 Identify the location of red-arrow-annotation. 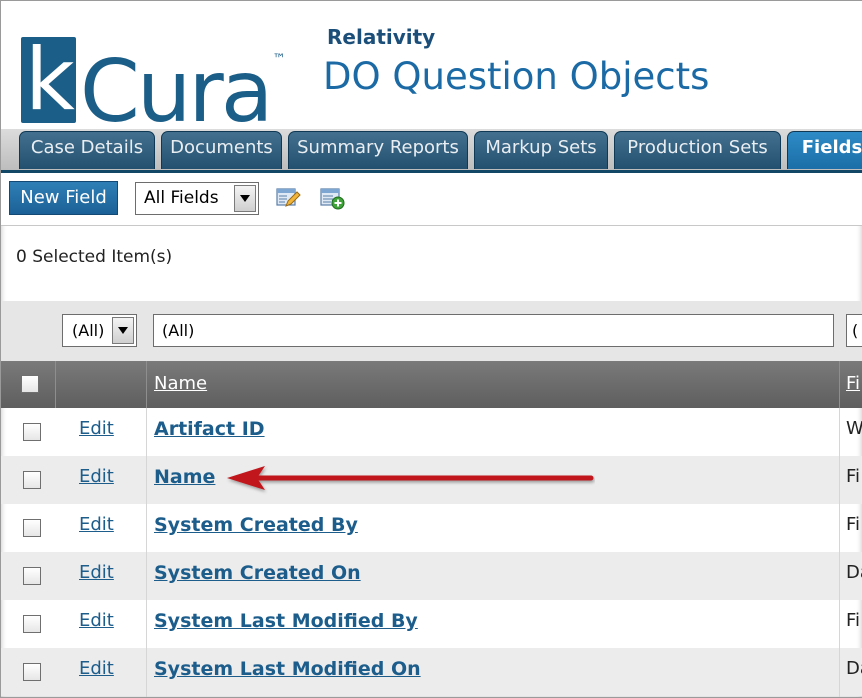
(410, 478).